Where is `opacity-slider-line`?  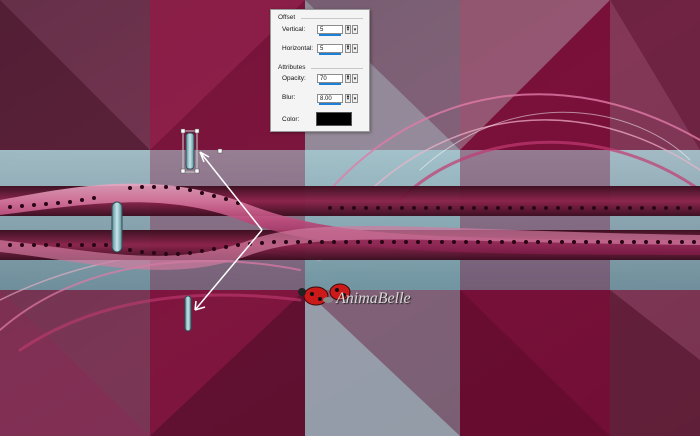
opacity-slider-line is located at coordinates (330, 84).